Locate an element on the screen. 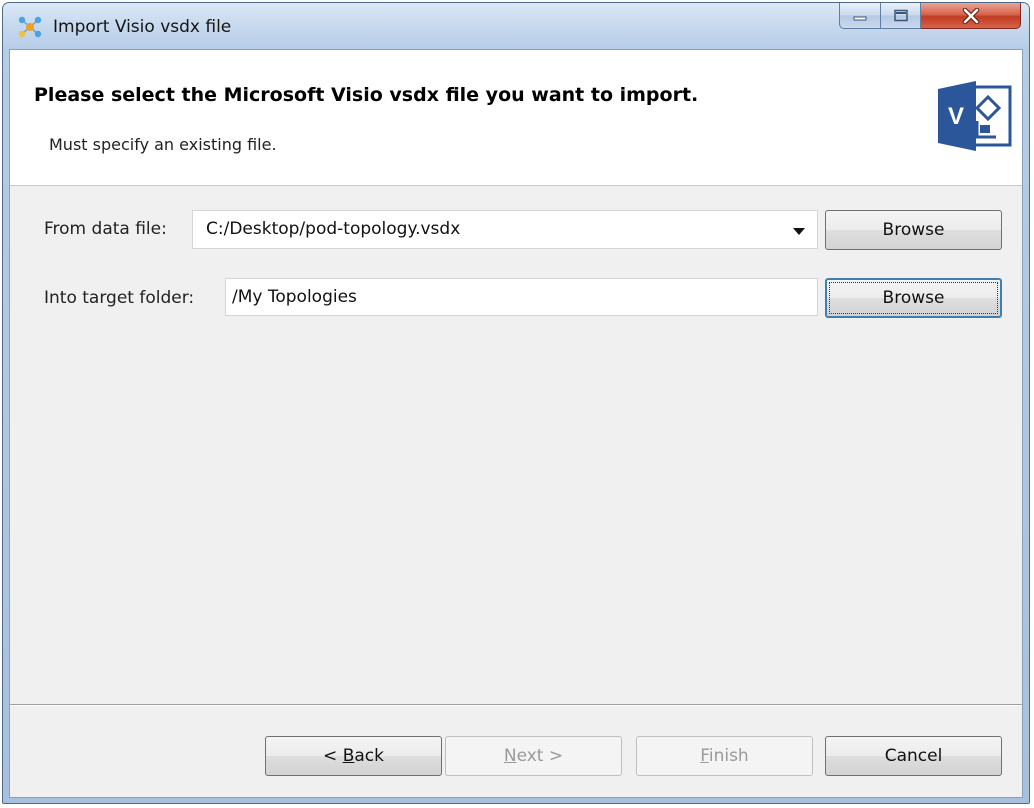 The height and width of the screenshot is (808, 1034). close-button is located at coordinates (971, 16).